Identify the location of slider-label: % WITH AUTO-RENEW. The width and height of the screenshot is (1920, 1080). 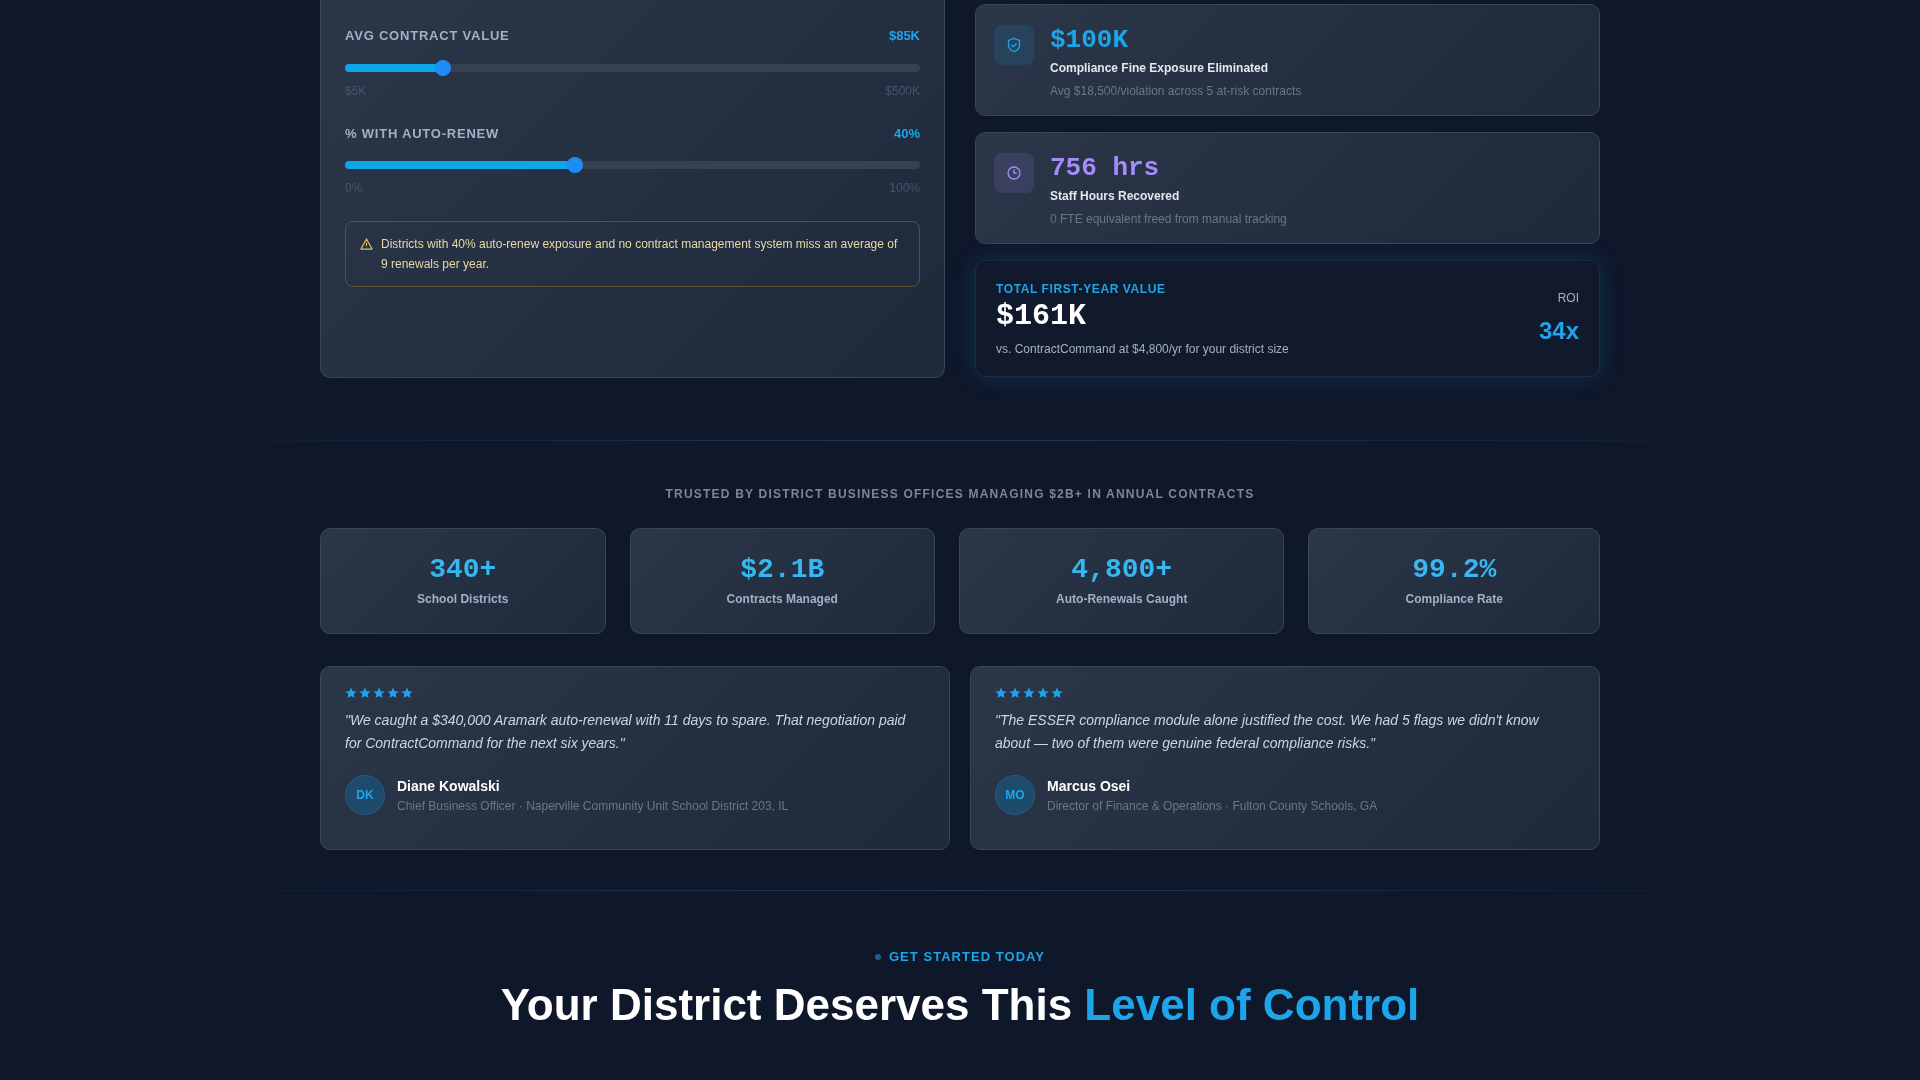
(422, 133).